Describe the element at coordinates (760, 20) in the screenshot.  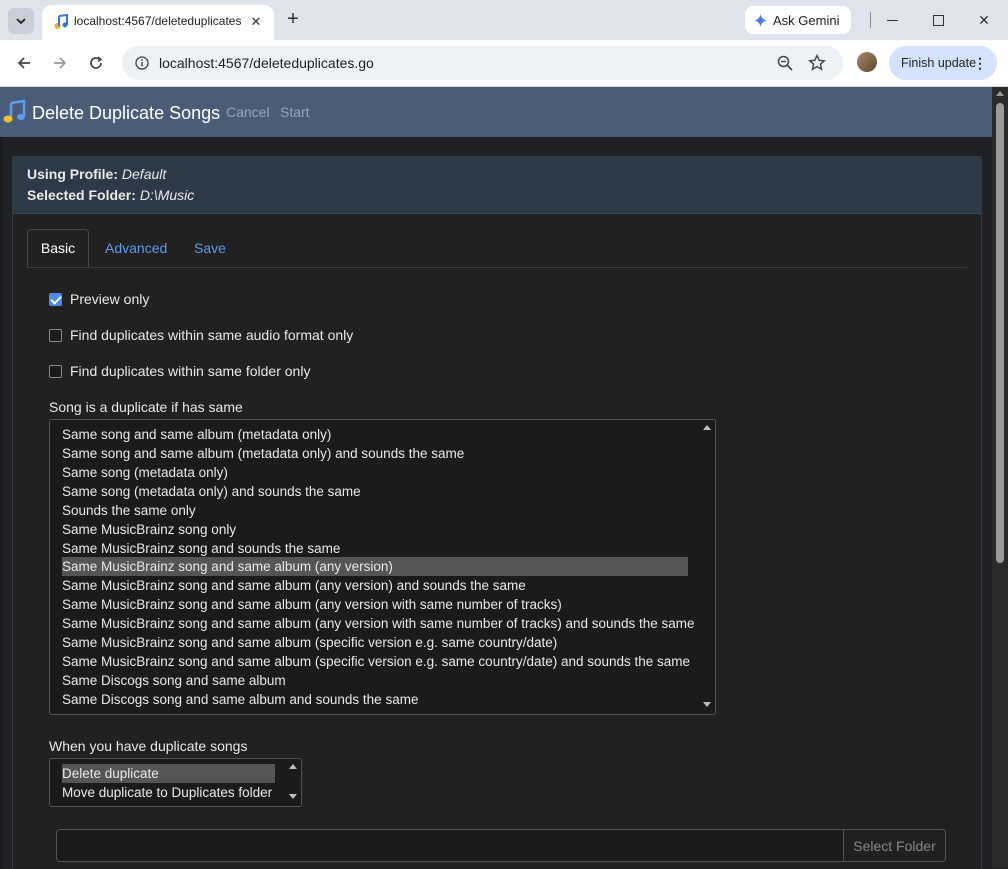
I see `gemini-sparkle-icon` at that location.